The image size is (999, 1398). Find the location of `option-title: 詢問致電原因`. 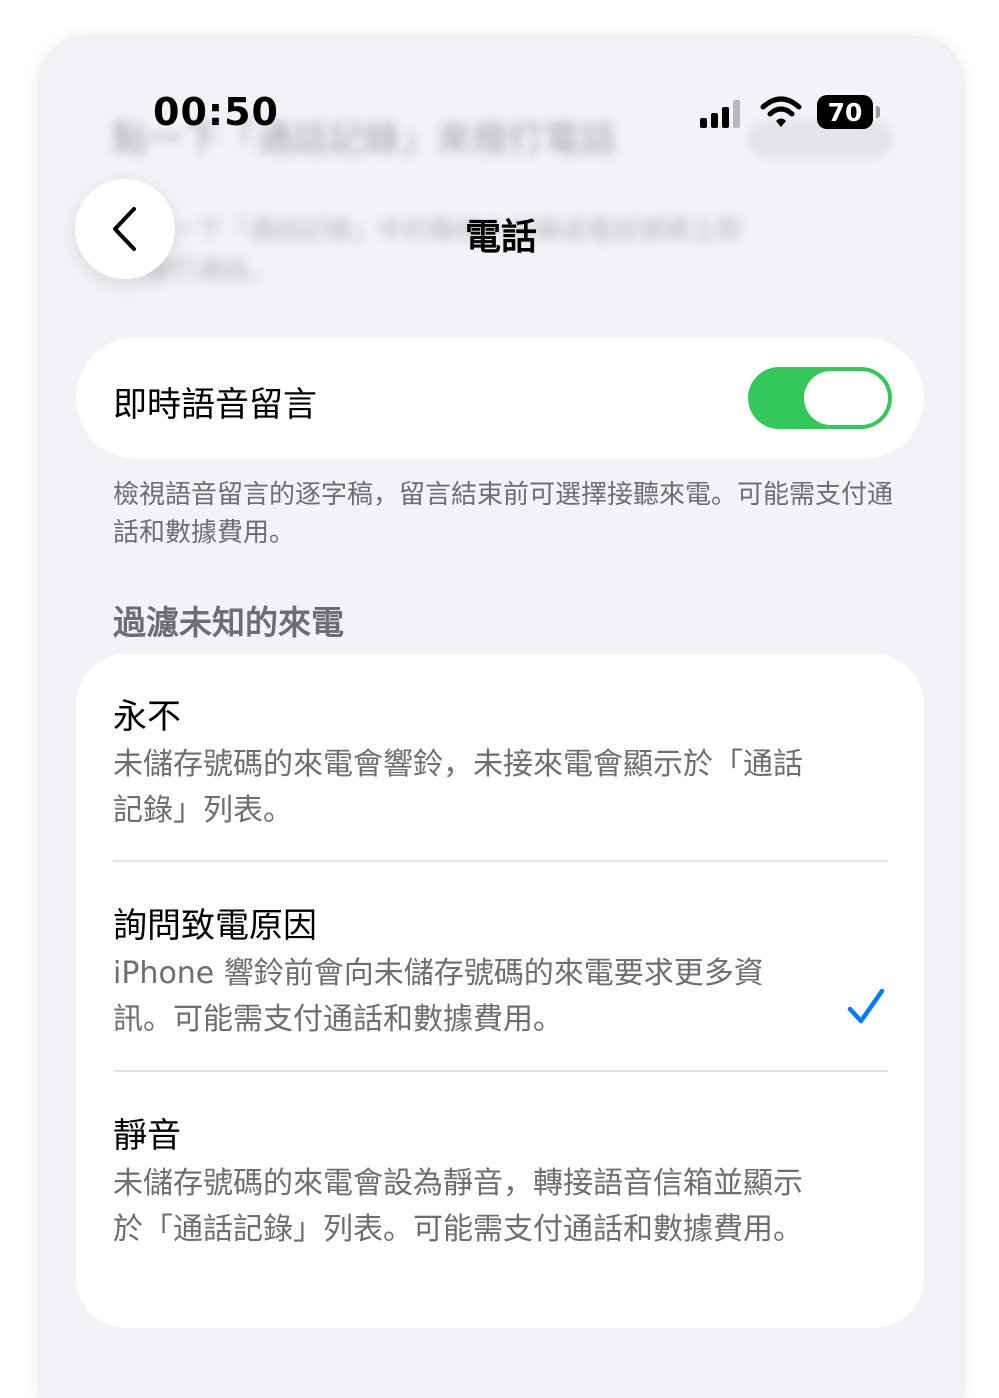

option-title: 詢問致電原因 is located at coordinates (215, 926).